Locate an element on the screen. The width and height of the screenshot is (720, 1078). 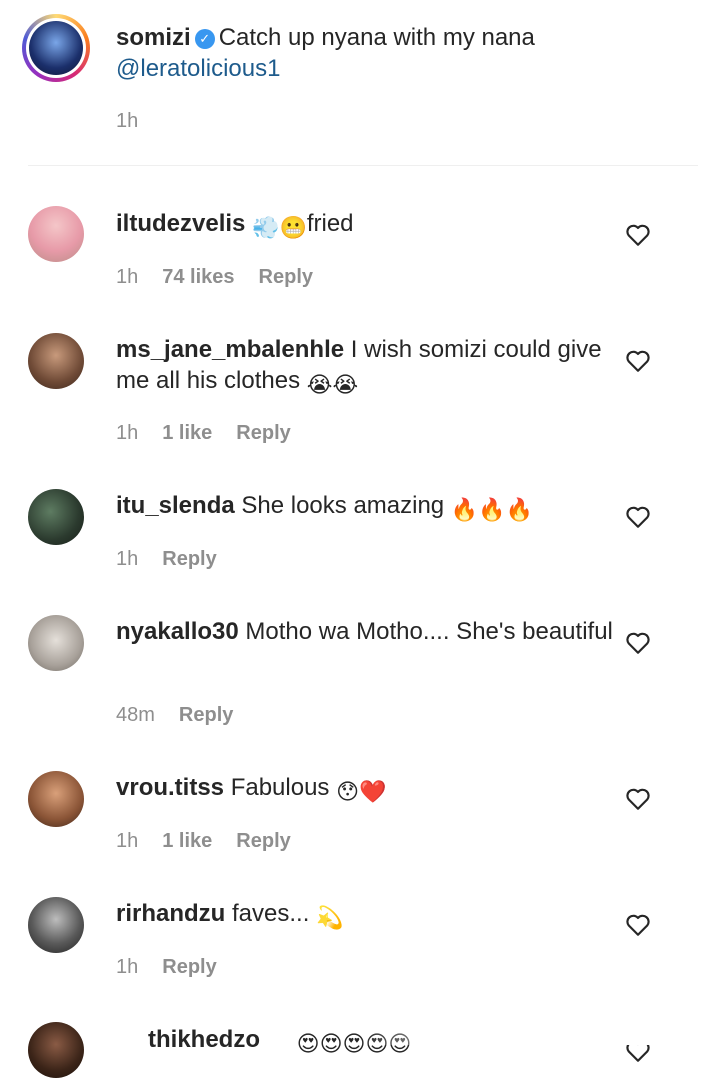
comment-text: rirhandzu faves... 💫 is located at coordinates (366, 915).